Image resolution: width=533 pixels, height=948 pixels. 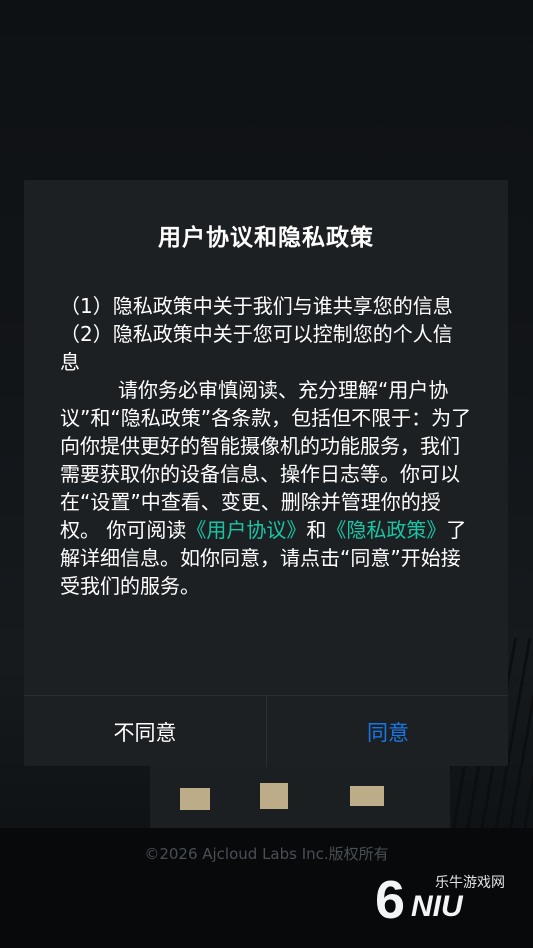 What do you see at coordinates (437, 906) in the screenshot?
I see `watermark-letters: NIU` at bounding box center [437, 906].